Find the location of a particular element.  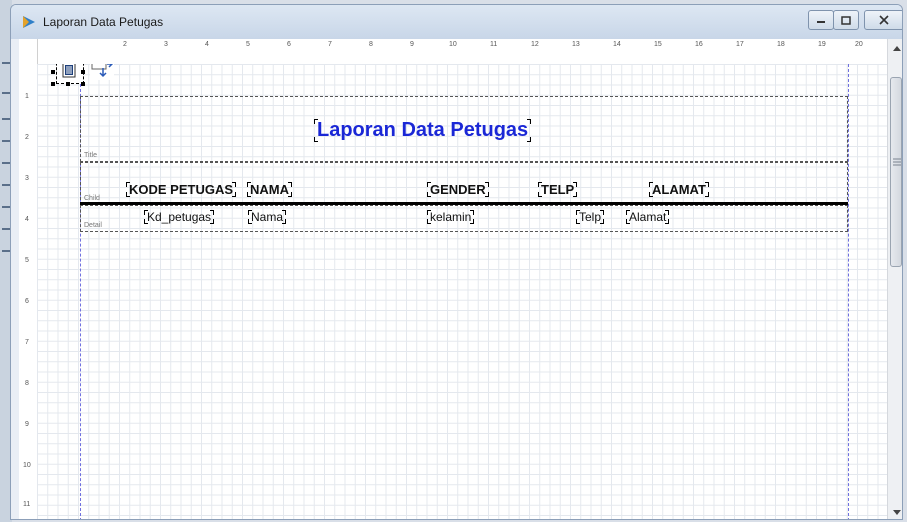

ruler-top-label: 13 is located at coordinates (576, 44).